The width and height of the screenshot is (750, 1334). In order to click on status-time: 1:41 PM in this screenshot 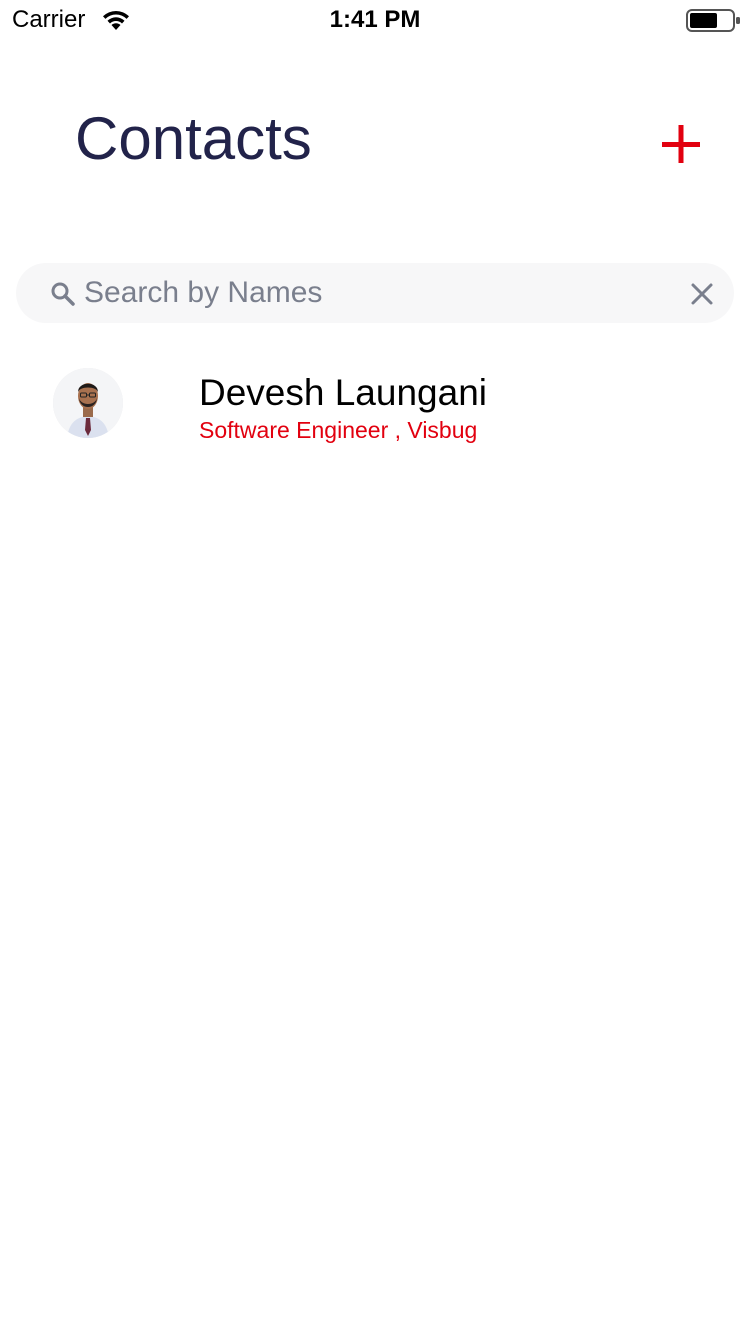, I will do `click(375, 19)`.